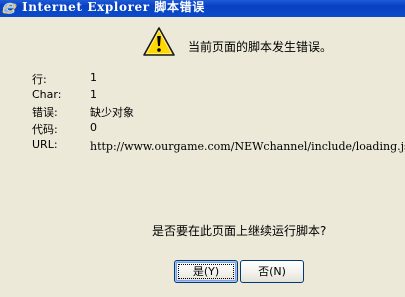 The width and height of the screenshot is (405, 297). What do you see at coordinates (93, 77) in the screenshot?
I see `detail-value-line: 1` at bounding box center [93, 77].